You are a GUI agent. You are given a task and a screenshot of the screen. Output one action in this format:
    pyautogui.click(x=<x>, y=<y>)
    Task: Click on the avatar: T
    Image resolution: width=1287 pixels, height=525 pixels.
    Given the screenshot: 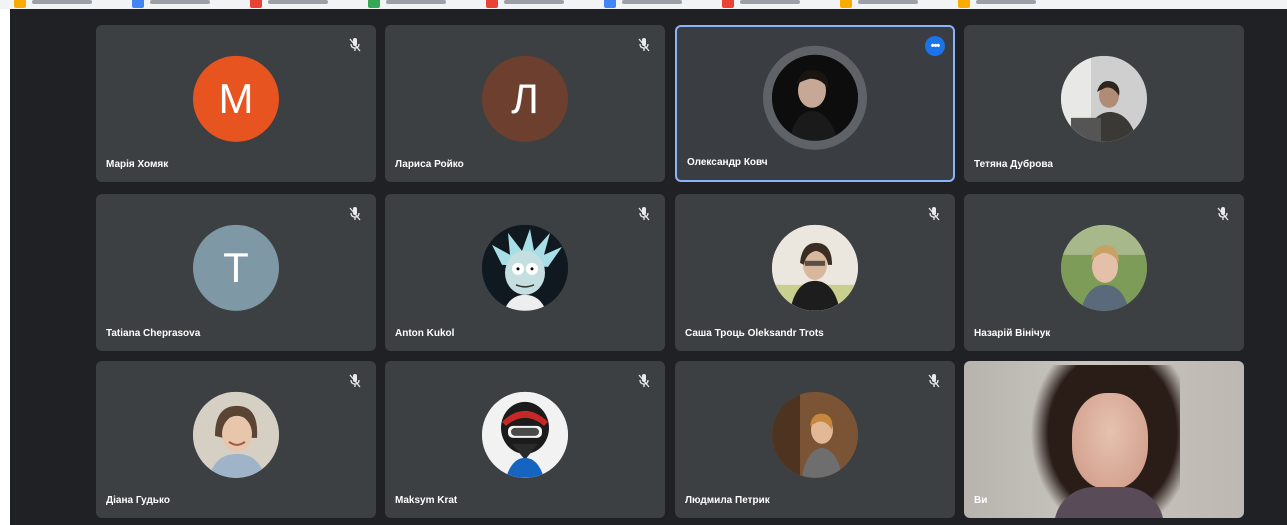 What is the action you would take?
    pyautogui.click(x=236, y=267)
    